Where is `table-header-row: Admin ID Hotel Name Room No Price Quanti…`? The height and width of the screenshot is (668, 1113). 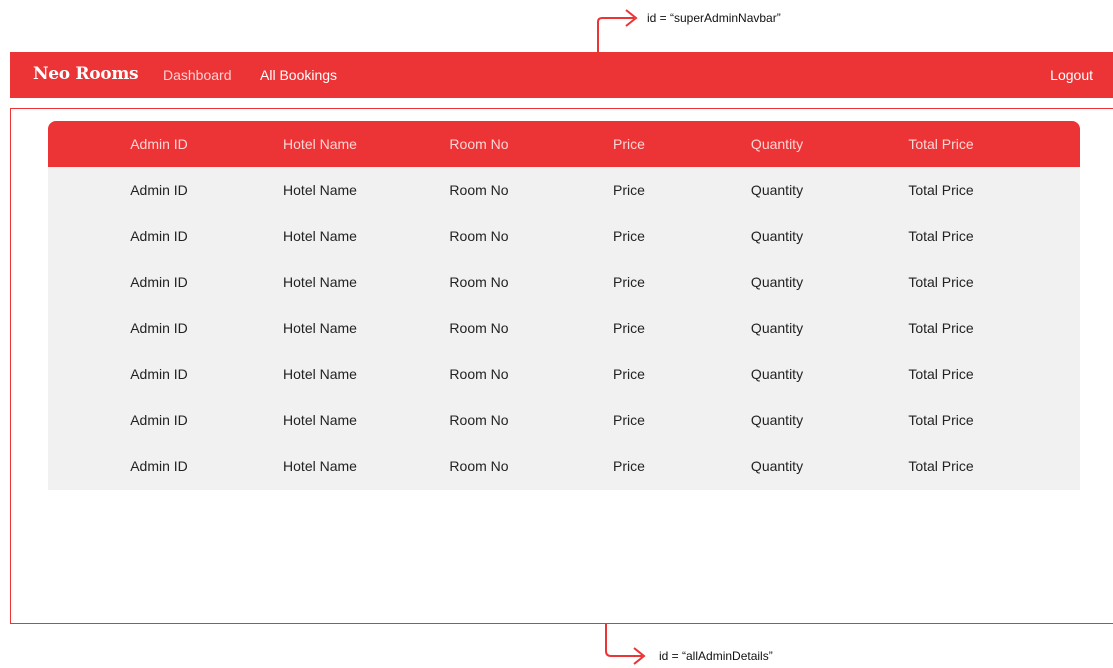
table-header-row: Admin ID Hotel Name Room No Price Quanti… is located at coordinates (564, 144).